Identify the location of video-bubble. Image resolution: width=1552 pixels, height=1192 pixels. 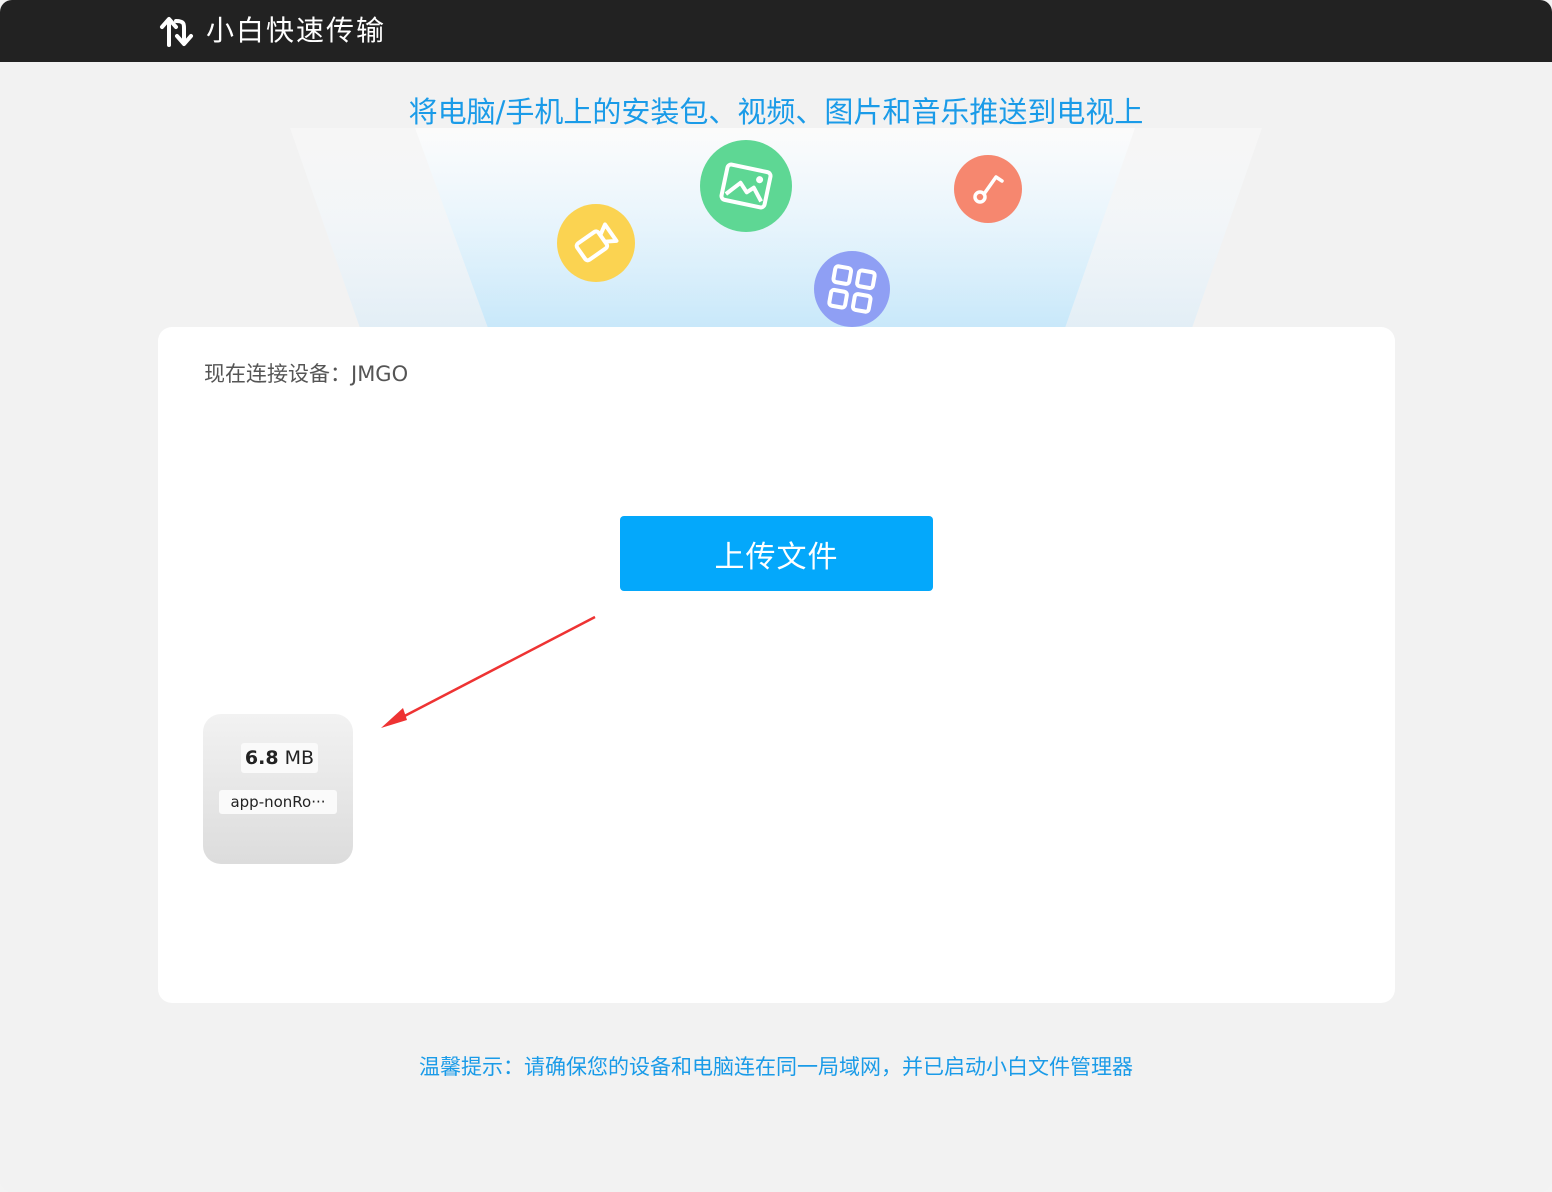
(596, 243).